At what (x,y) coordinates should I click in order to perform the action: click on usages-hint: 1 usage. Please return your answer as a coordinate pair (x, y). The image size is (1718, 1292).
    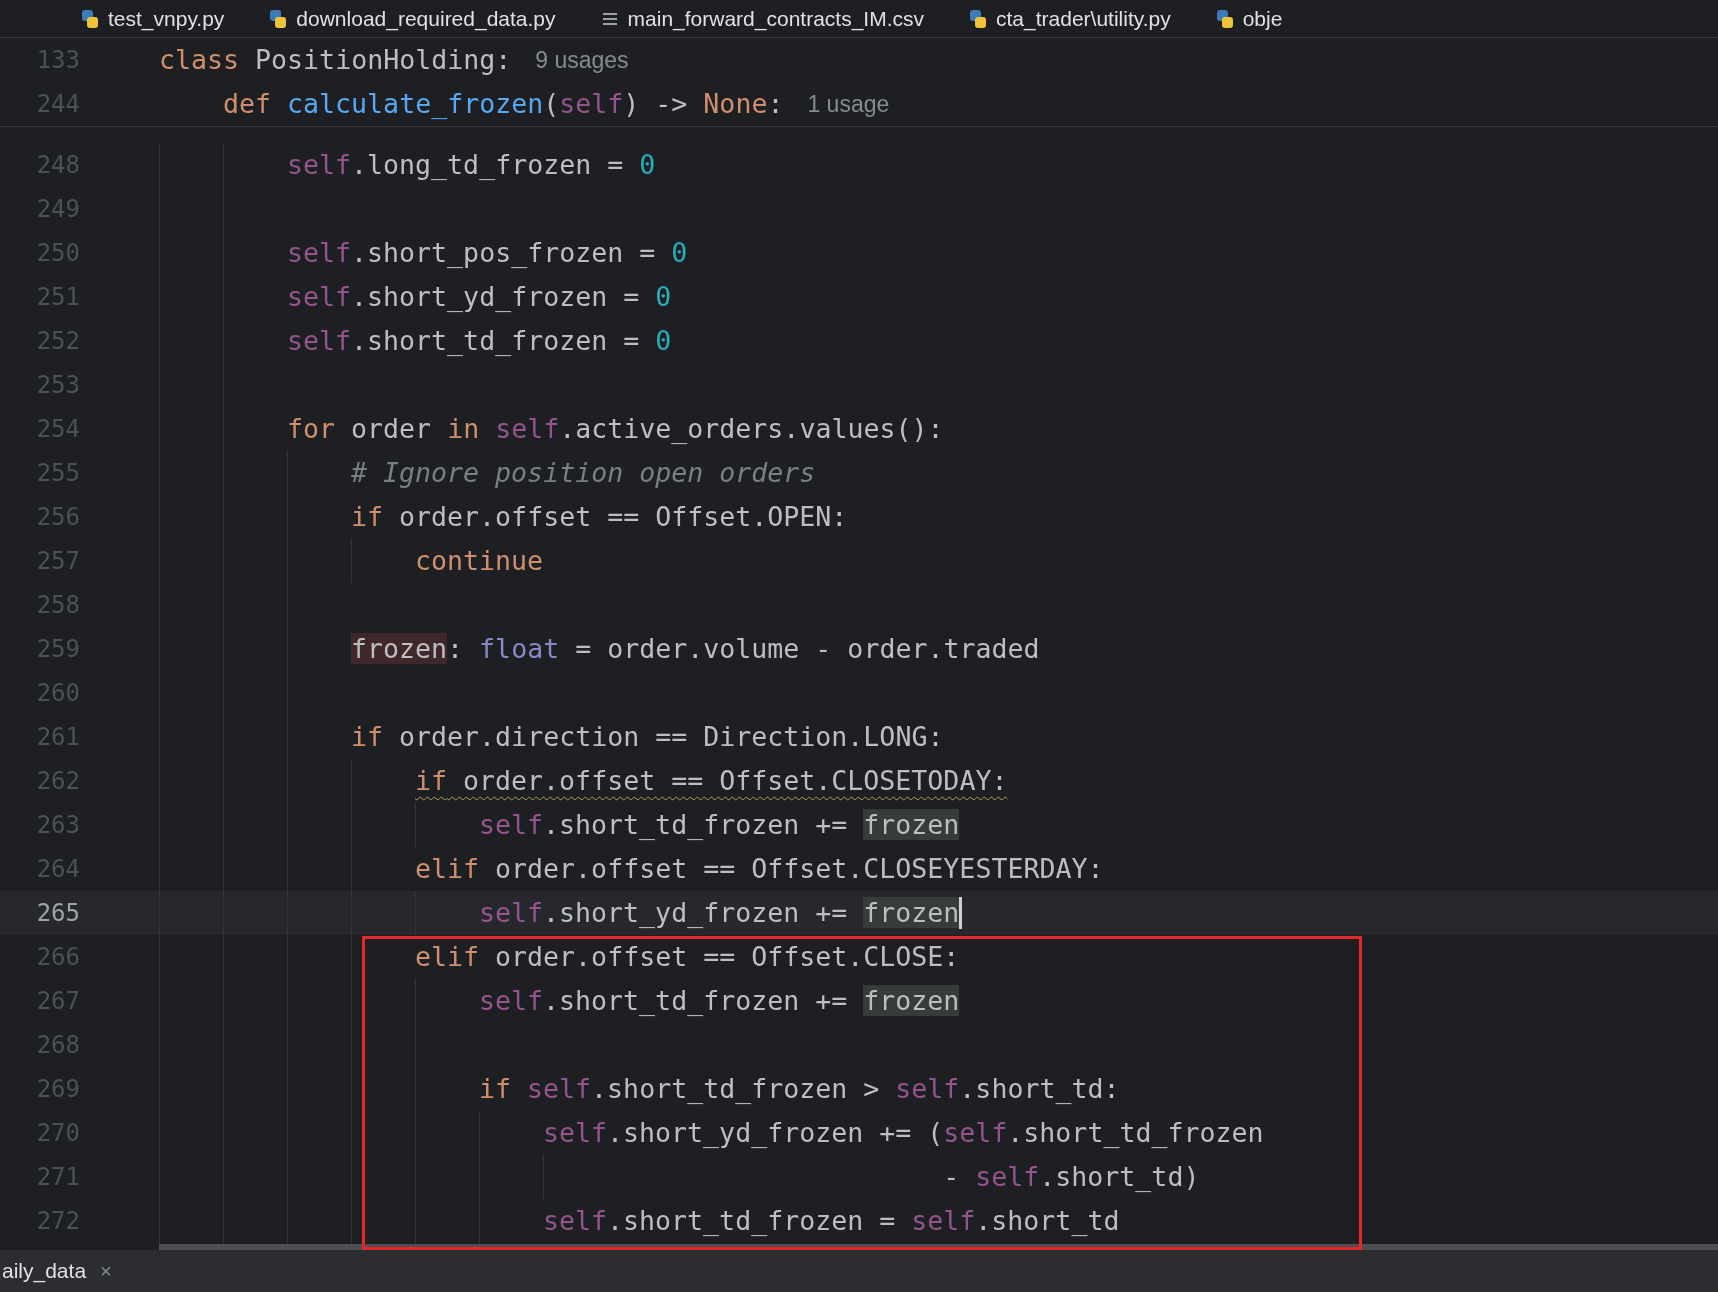
    Looking at the image, I should click on (848, 104).